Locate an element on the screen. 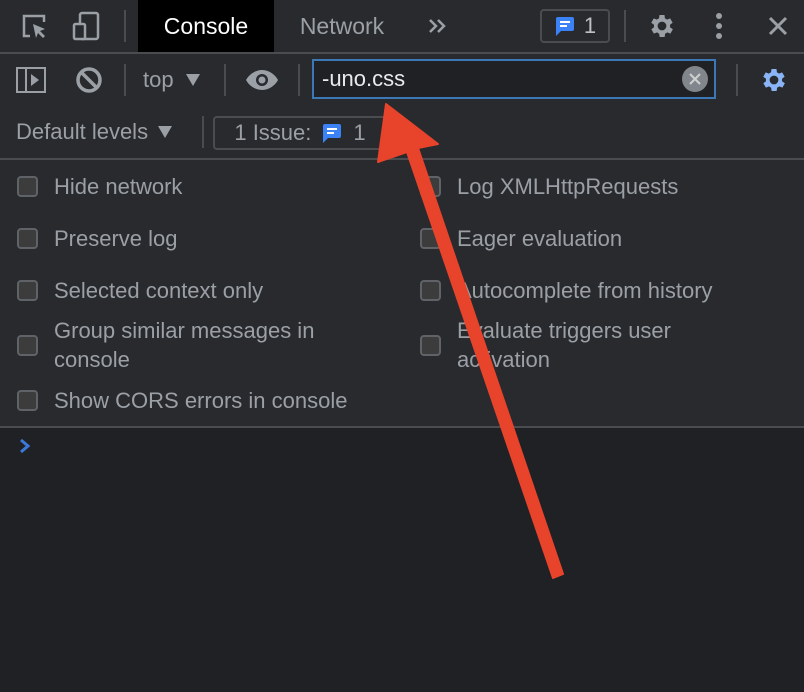  filter-input-box is located at coordinates (514, 79).